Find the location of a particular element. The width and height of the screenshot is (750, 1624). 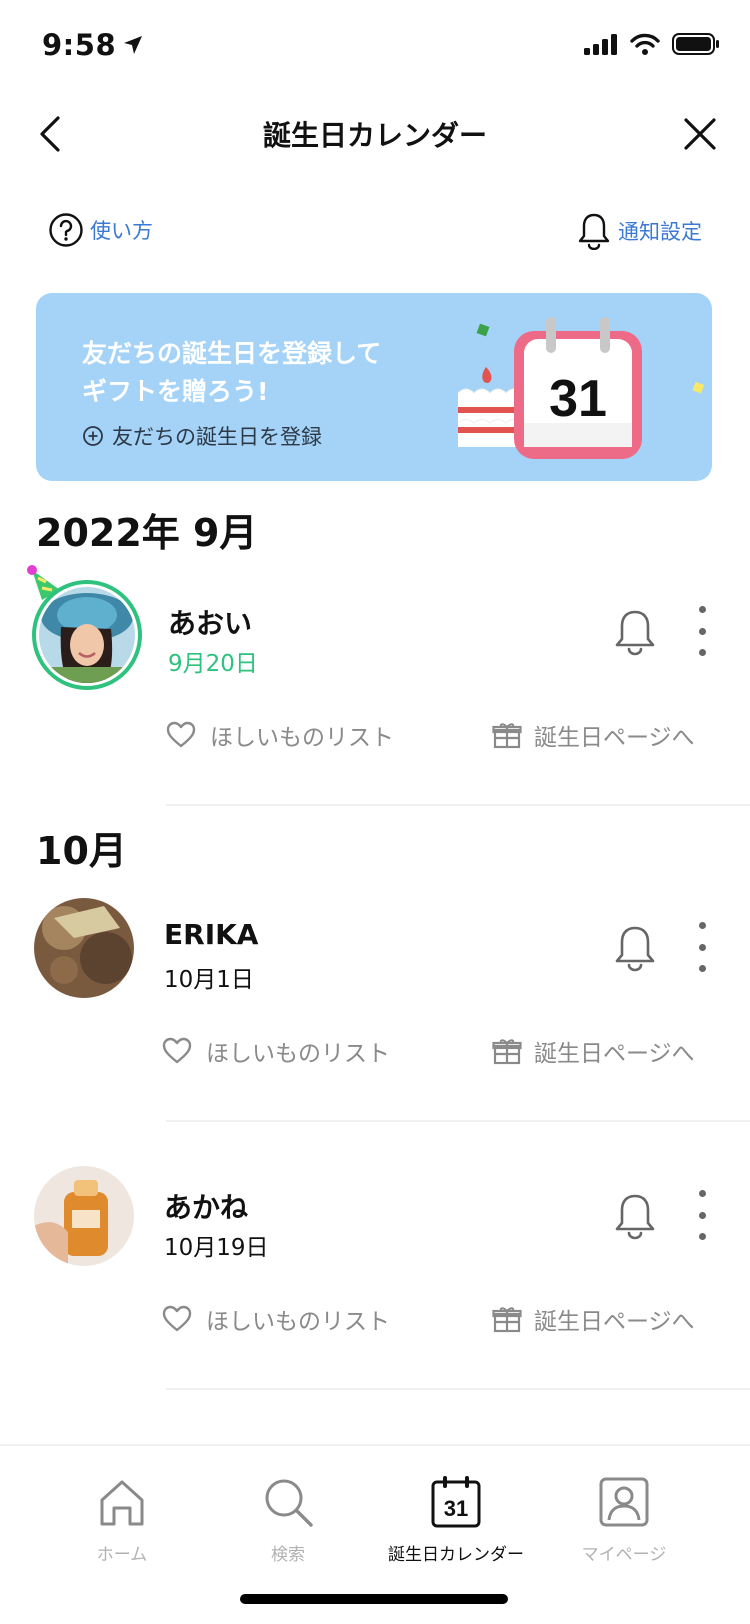

calendar-icon: 31 is located at coordinates (456, 1502).